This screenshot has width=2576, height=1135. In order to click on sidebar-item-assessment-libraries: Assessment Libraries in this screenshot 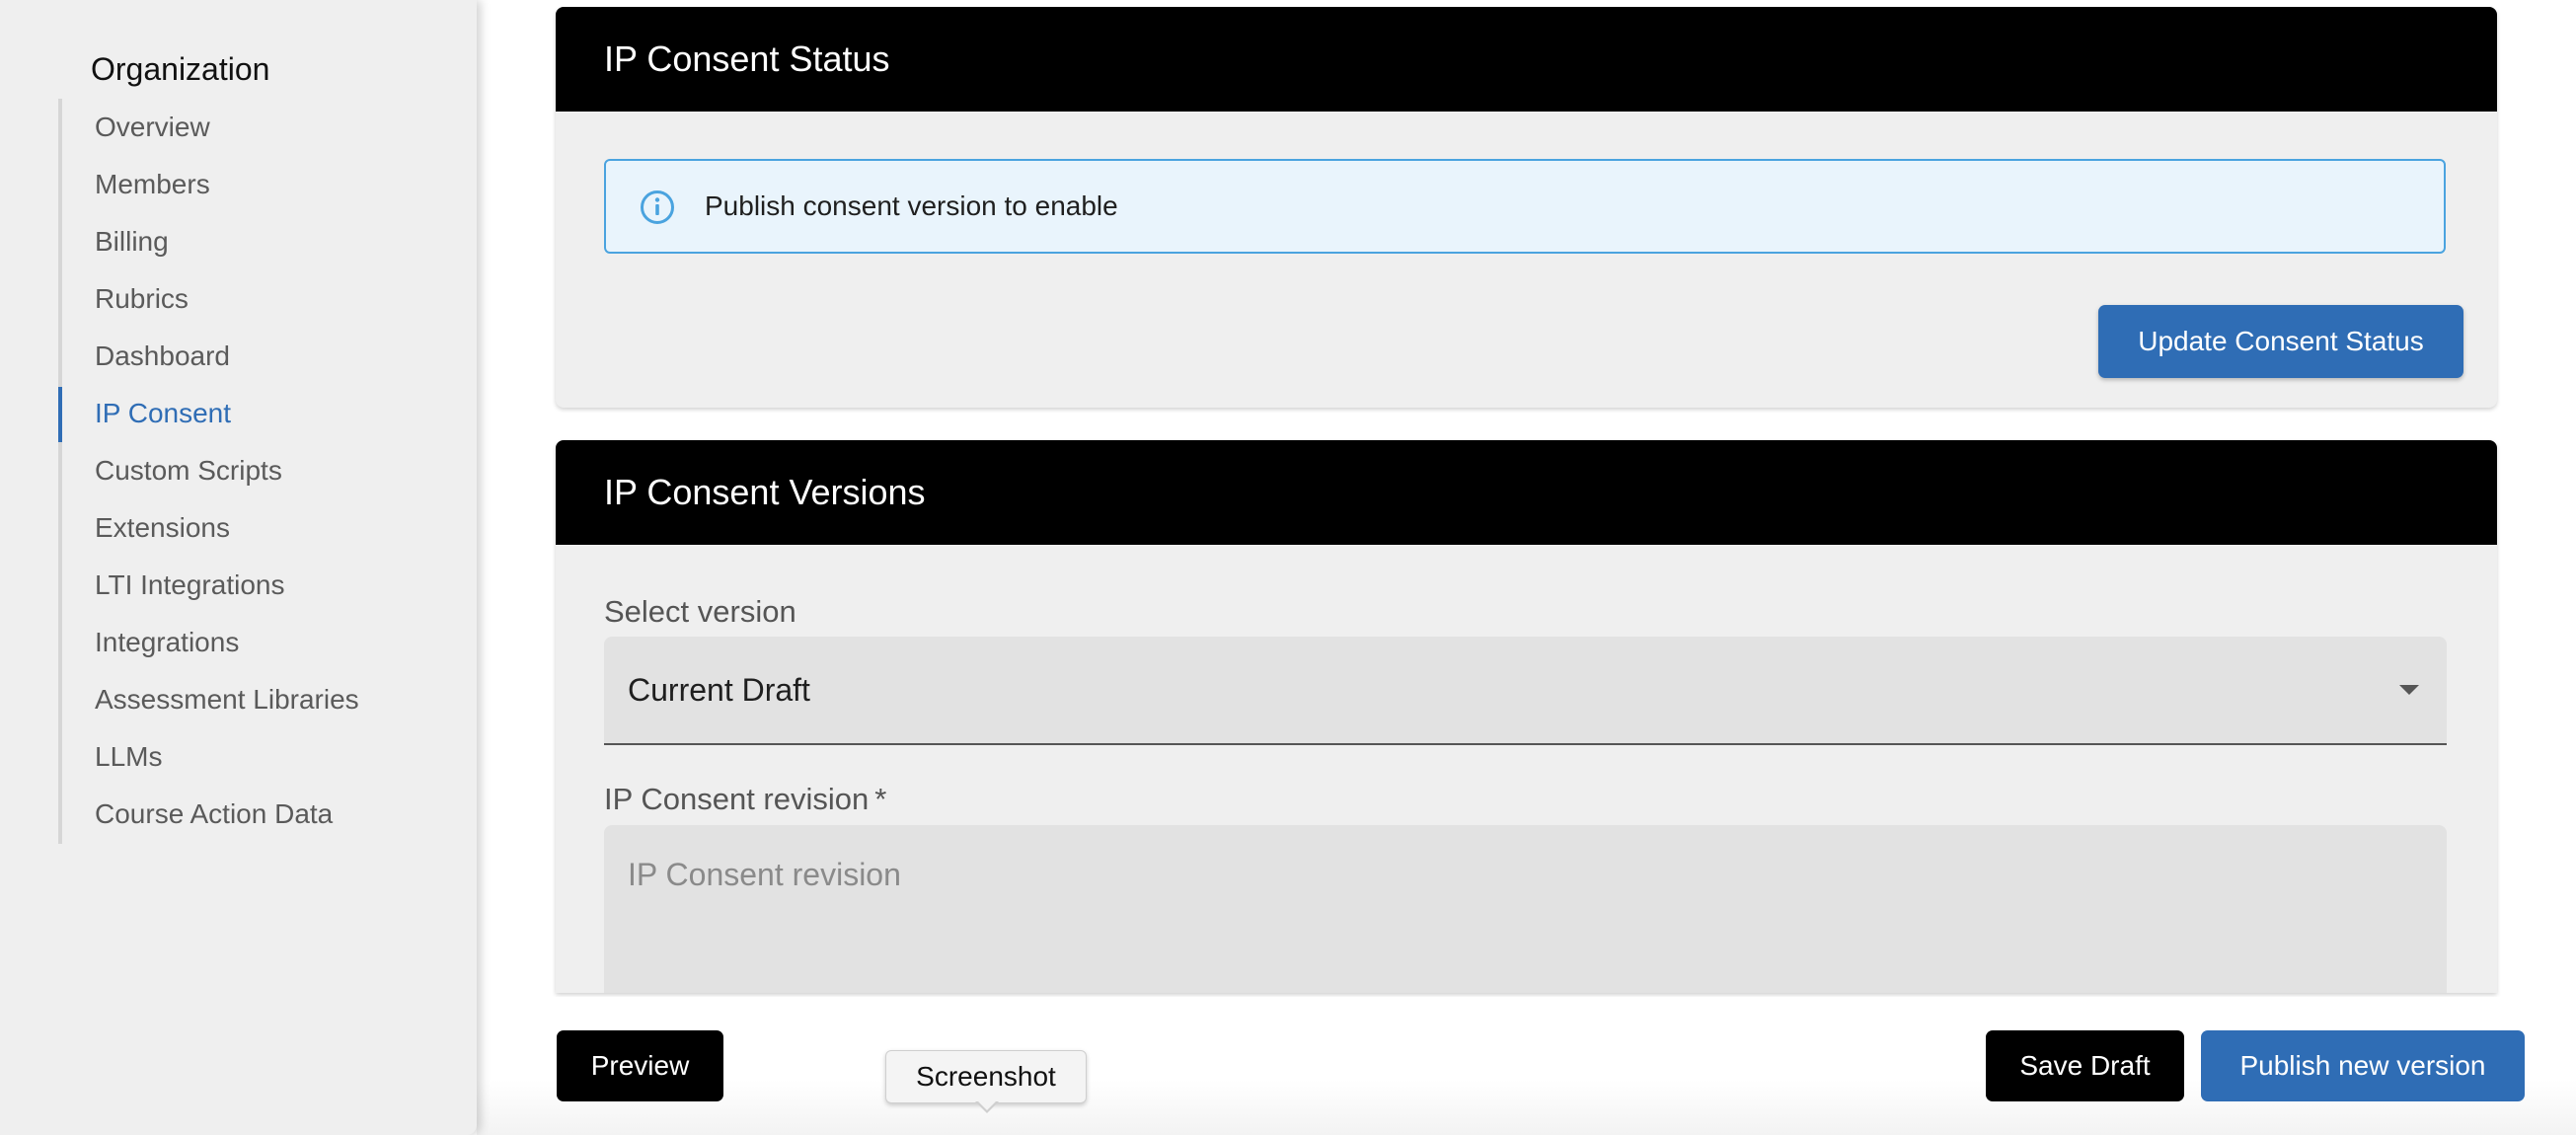, I will do `click(227, 700)`.